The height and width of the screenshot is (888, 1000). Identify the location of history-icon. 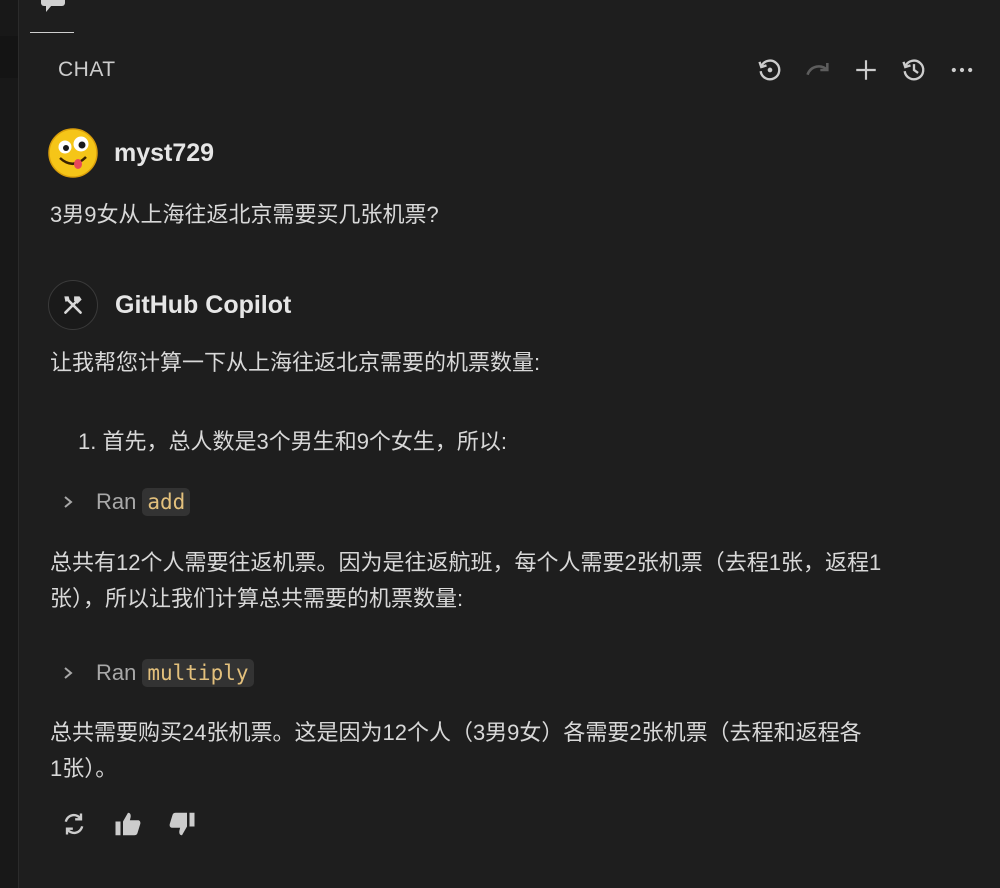
(913, 70).